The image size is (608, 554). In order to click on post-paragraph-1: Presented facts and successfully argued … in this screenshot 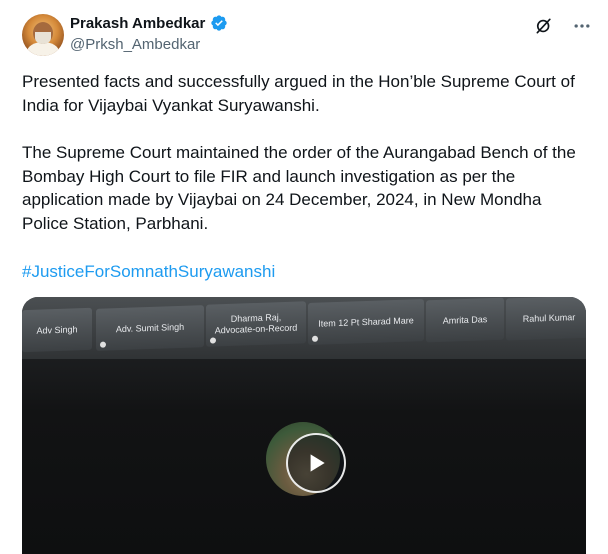, I will do `click(298, 93)`.